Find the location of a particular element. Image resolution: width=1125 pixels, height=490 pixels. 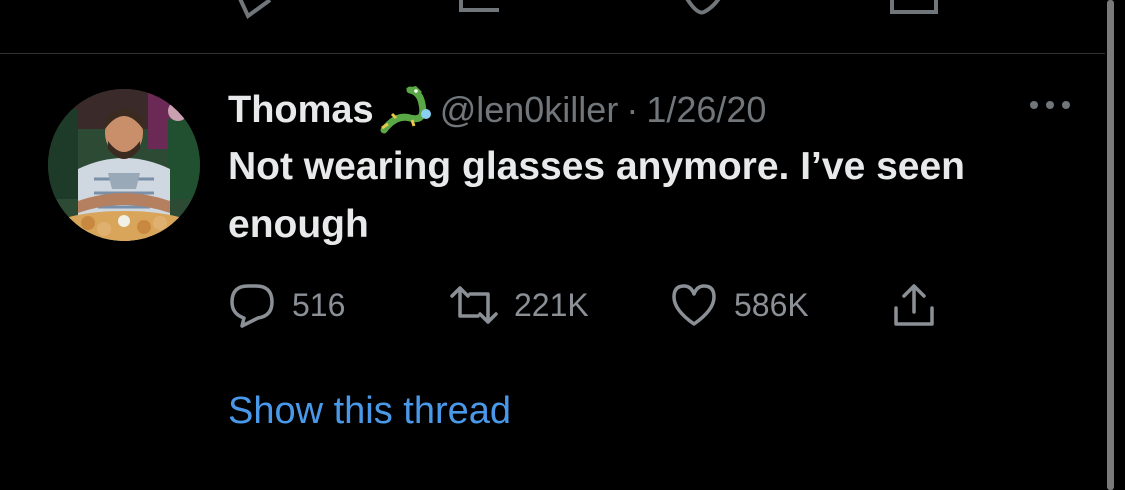

like-count: 586K is located at coordinates (771, 304).